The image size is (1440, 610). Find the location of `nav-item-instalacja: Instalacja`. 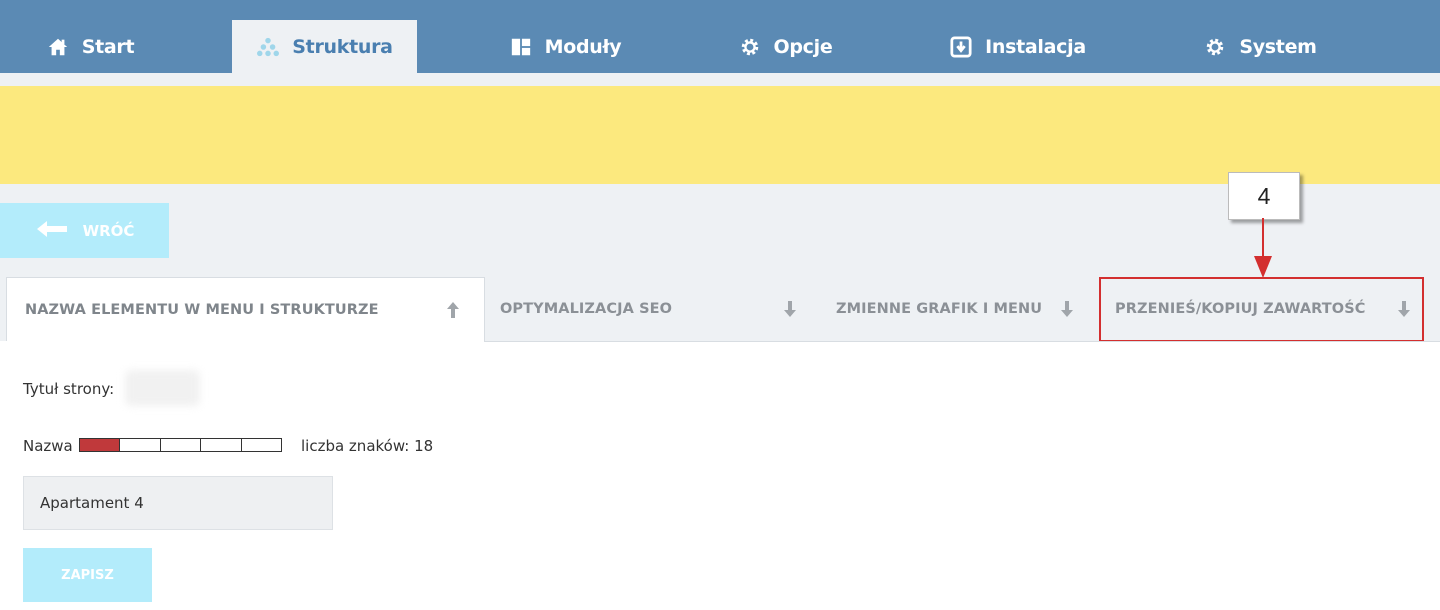

nav-item-instalacja: Instalacja is located at coordinates (1017, 46).